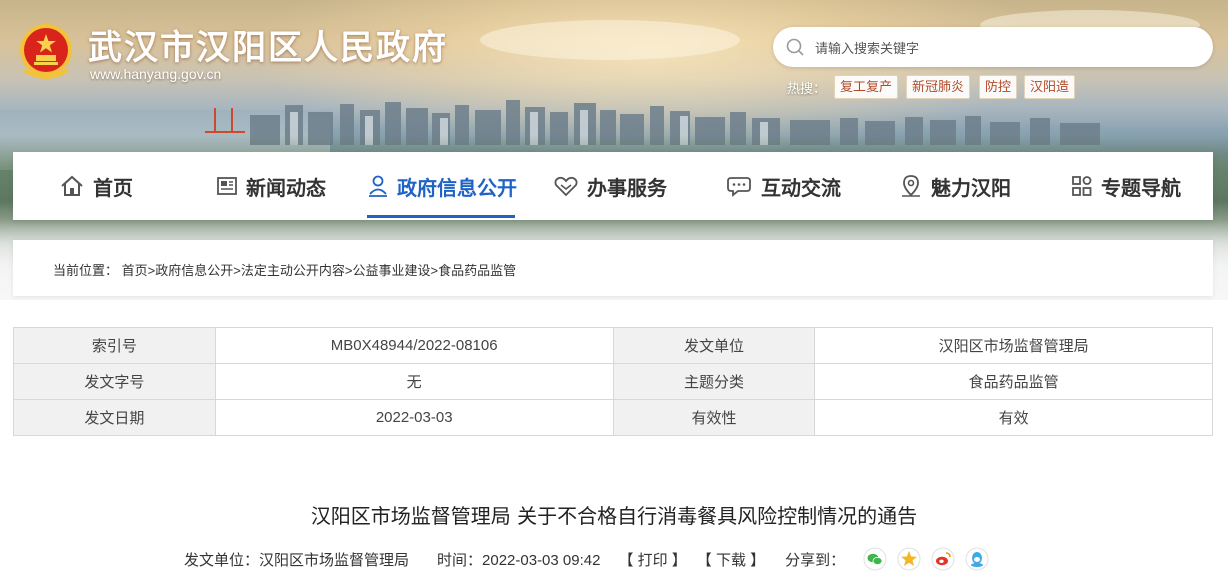  I want to click on validity-value: 有效, so click(1013, 417).